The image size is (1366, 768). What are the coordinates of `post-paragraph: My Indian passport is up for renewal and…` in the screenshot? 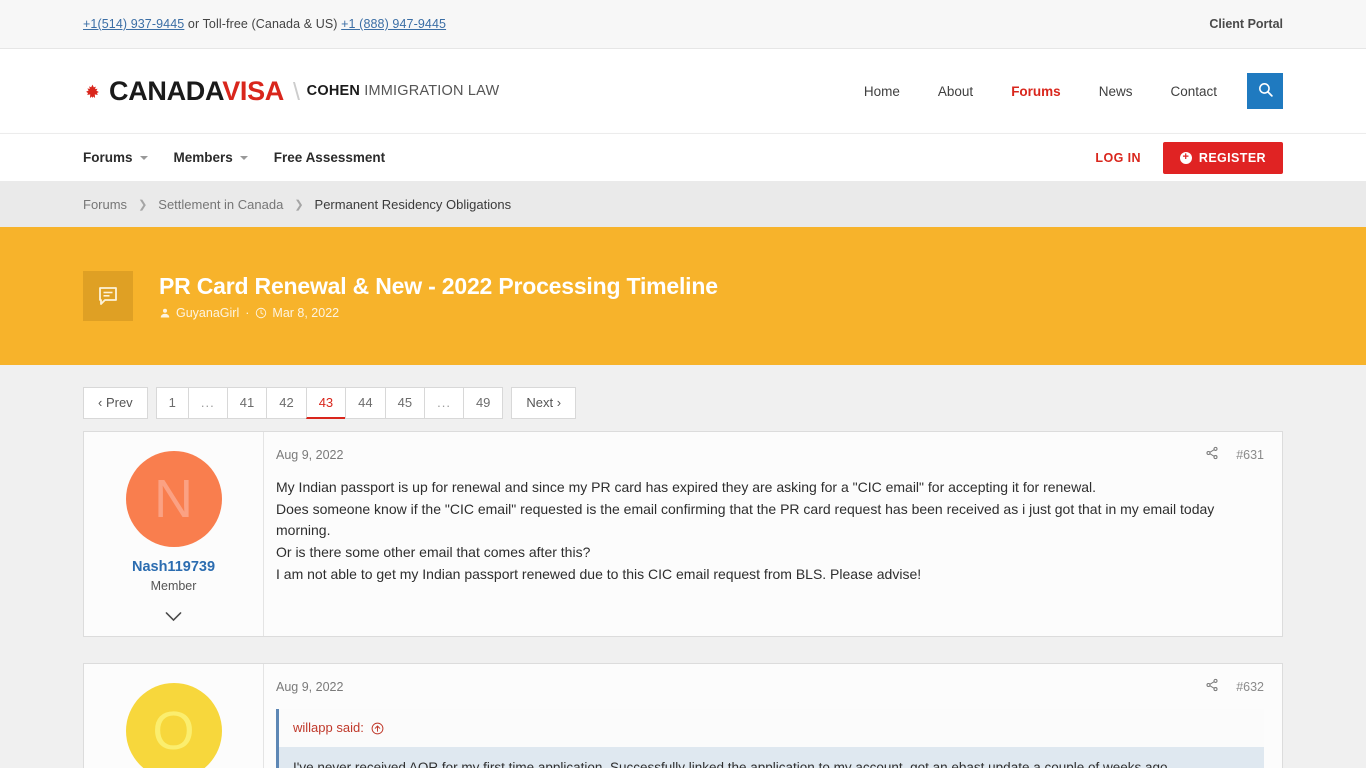 It's located at (686, 487).